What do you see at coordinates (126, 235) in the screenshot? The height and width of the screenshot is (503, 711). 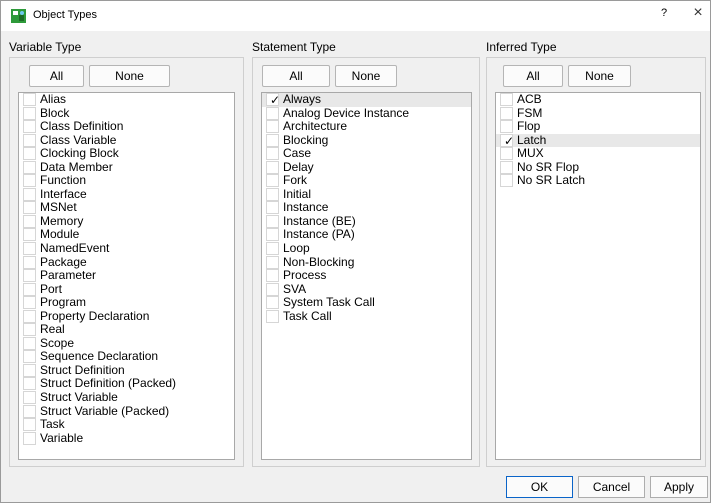 I see `list-item: Module` at bounding box center [126, 235].